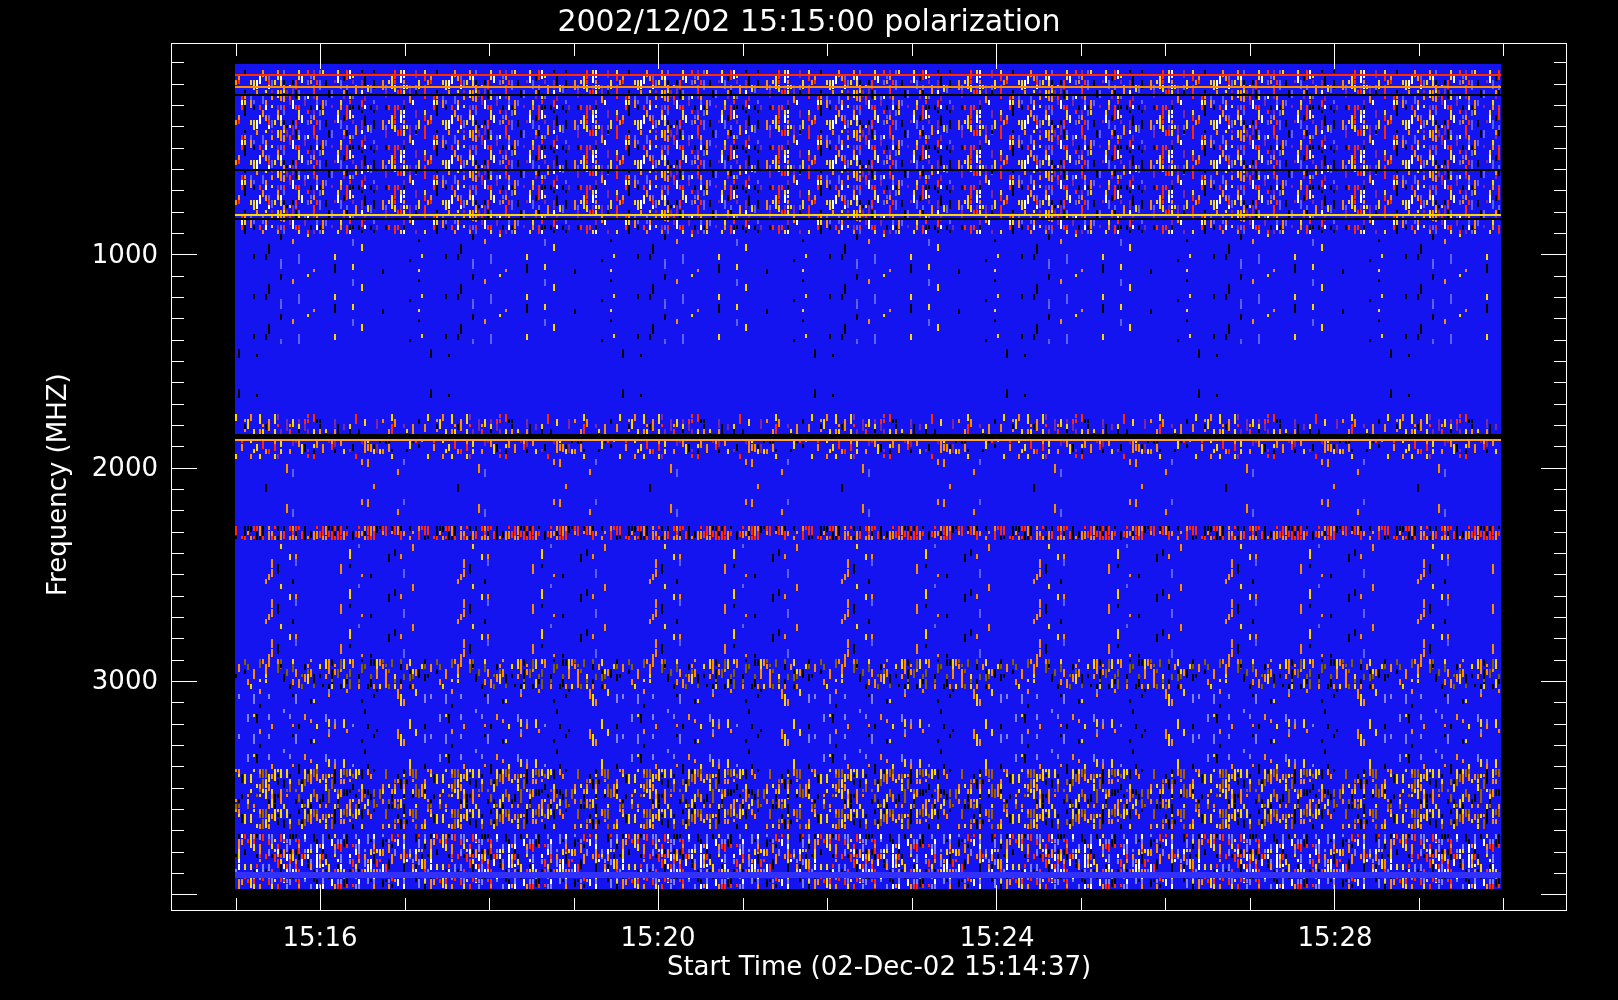 This screenshot has height=1000, width=1618. I want to click on chart-title: 2002/12/02 15:15:00 polarization, so click(809, 21).